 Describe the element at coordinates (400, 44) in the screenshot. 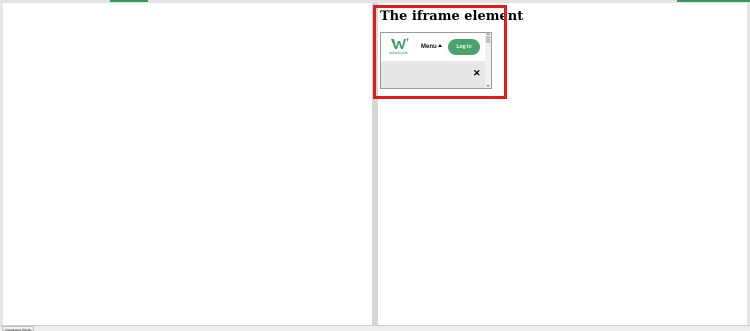

I see `w3schools-logo-icon` at that location.